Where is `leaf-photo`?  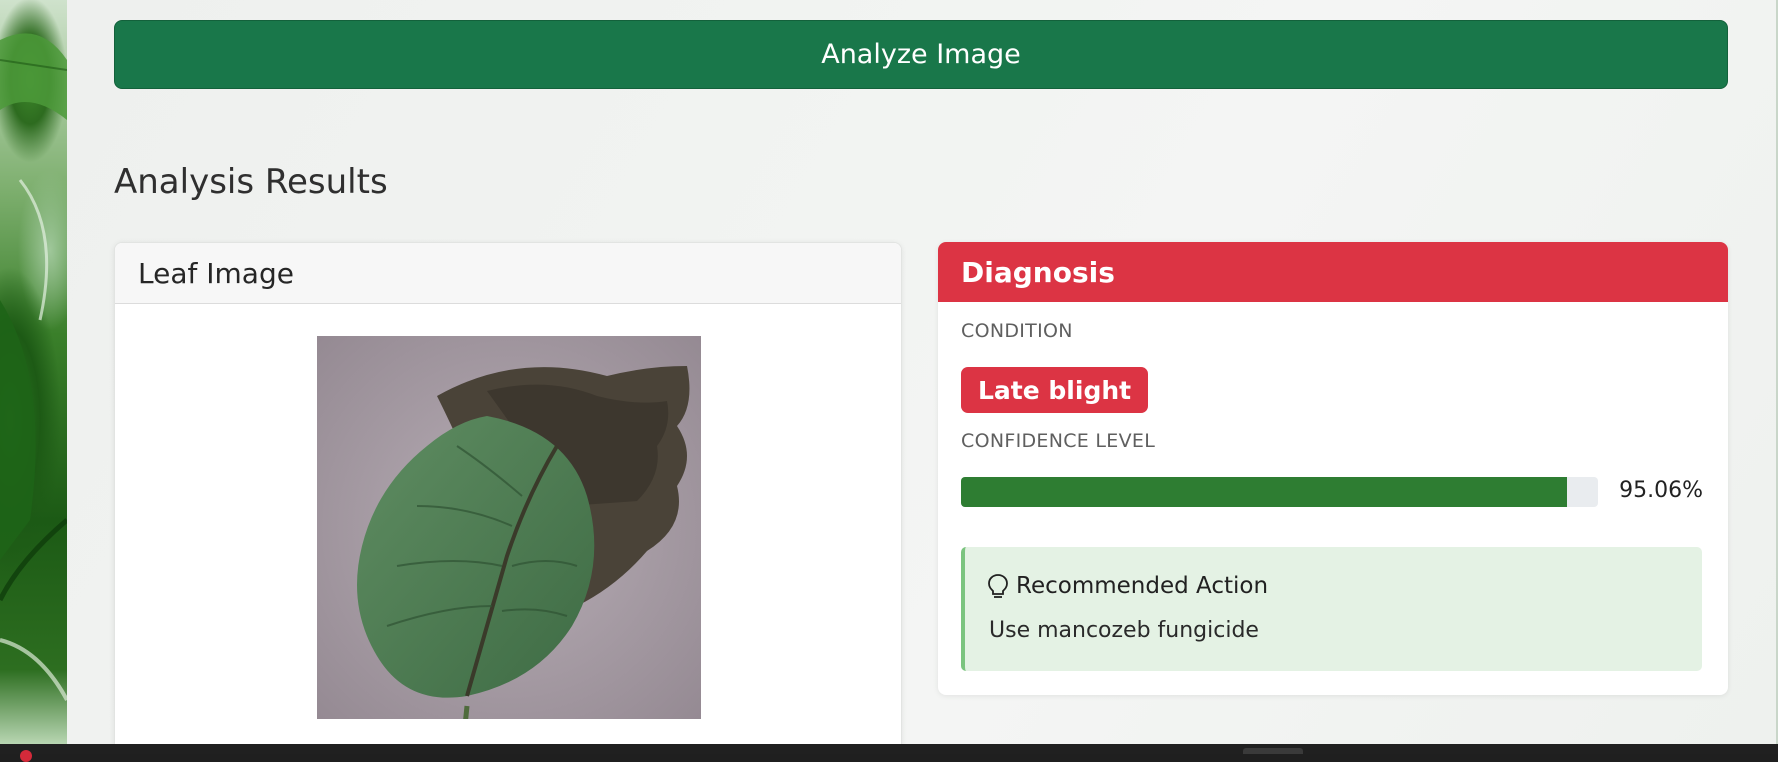
leaf-photo is located at coordinates (509, 531).